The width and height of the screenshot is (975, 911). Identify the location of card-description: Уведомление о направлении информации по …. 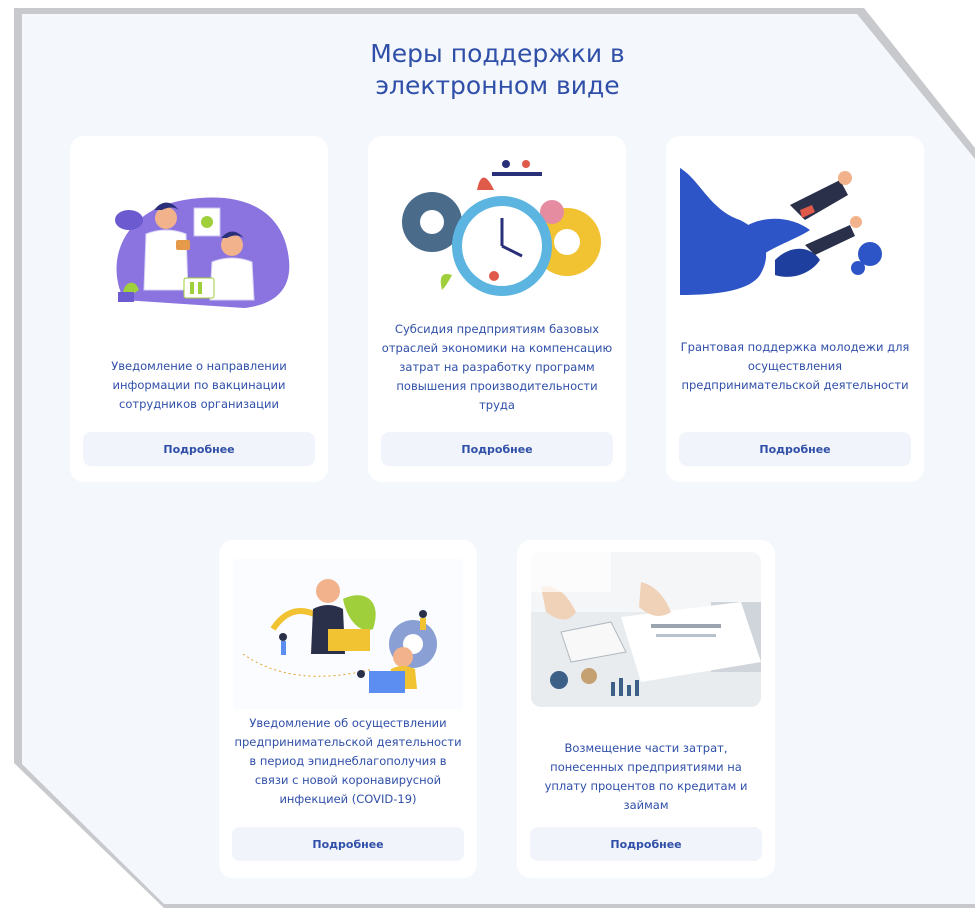
(199, 385).